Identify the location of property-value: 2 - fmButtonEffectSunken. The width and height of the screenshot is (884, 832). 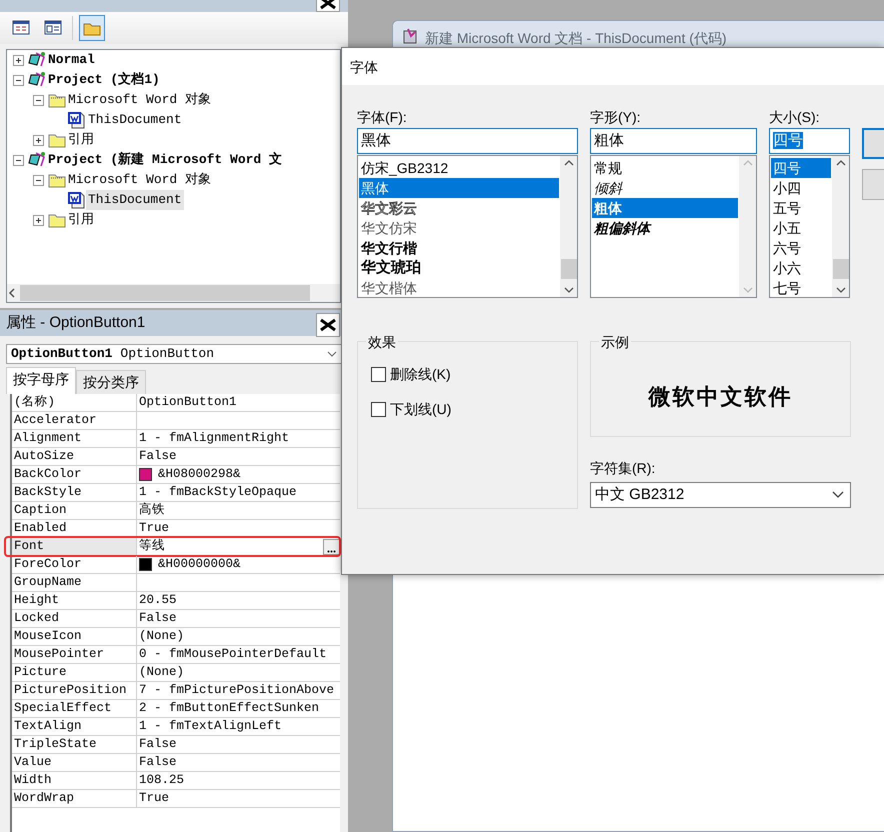
(229, 708).